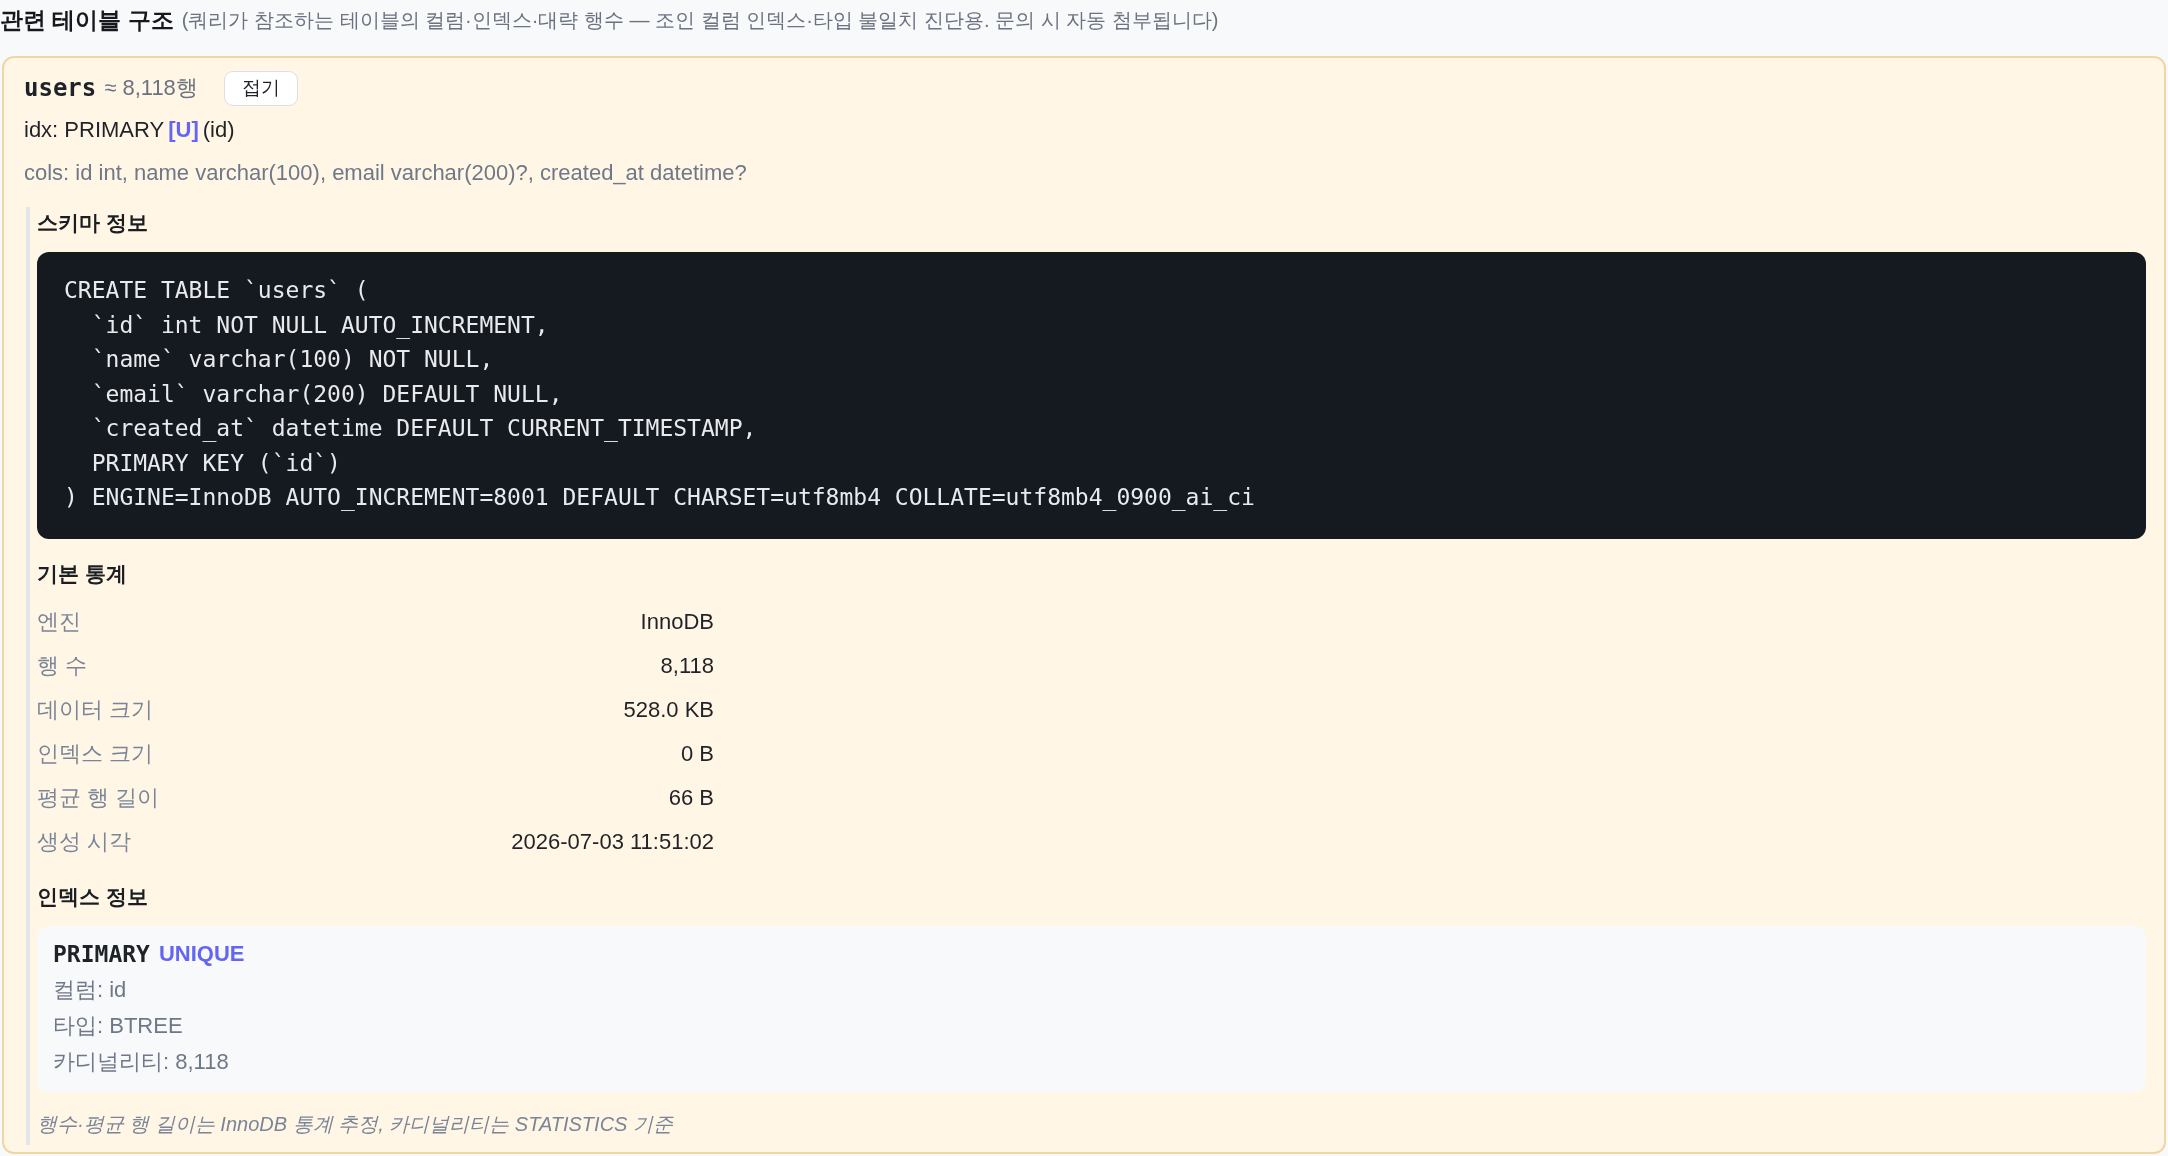 The image size is (2168, 1156). I want to click on section-heading: 스키마 정보, so click(92, 223).